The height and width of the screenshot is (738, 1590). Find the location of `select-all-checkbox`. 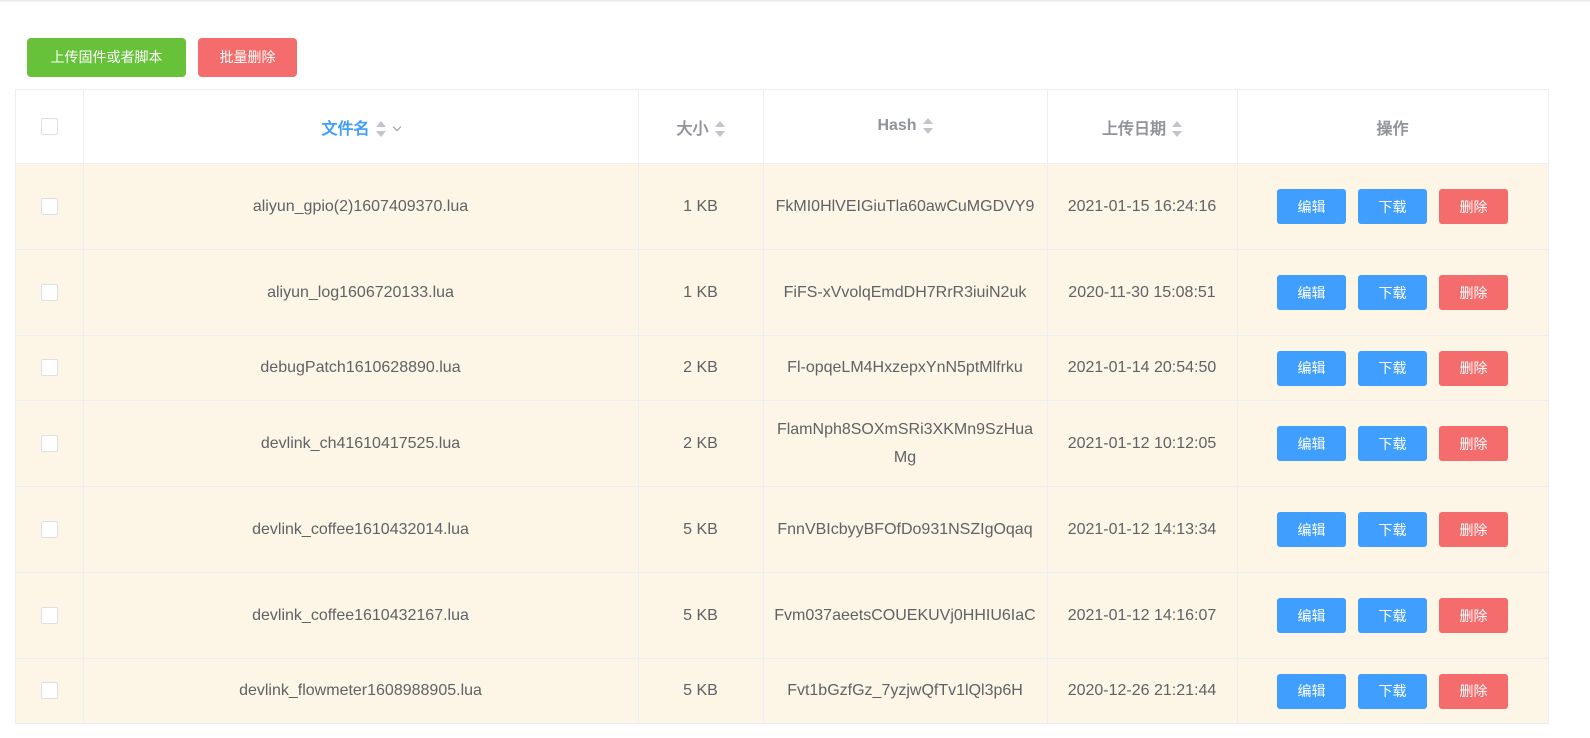

select-all-checkbox is located at coordinates (49, 126).